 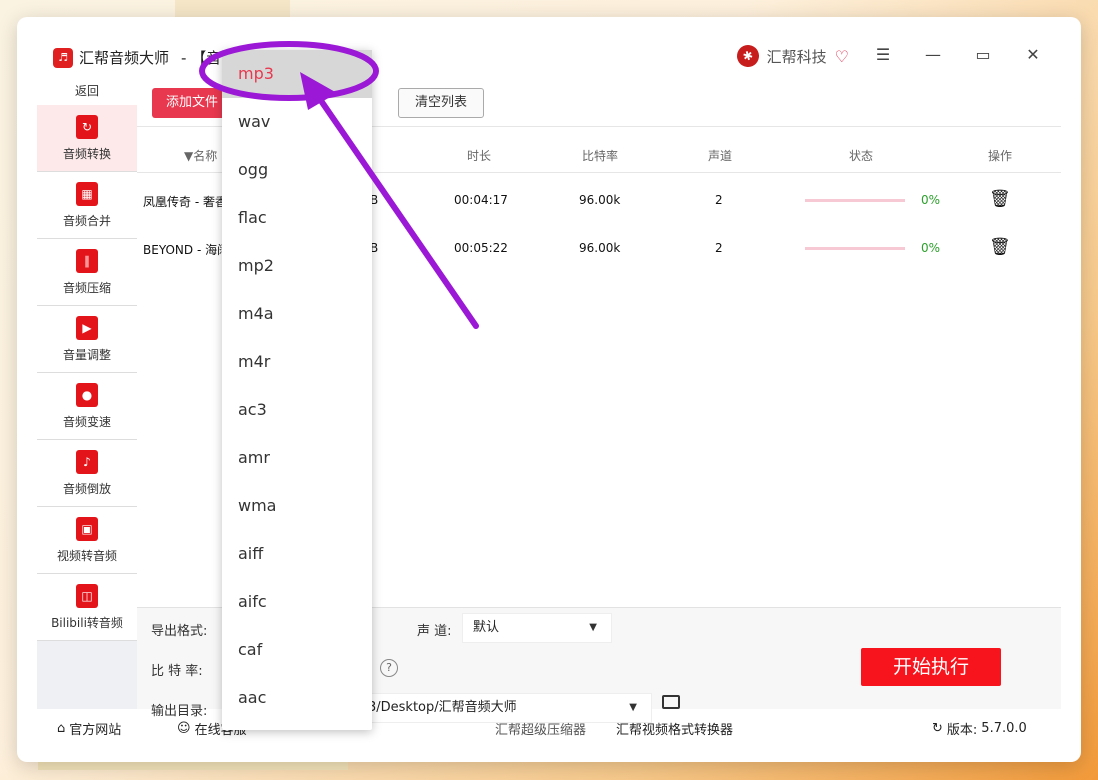 What do you see at coordinates (979, 728) in the screenshot?
I see `version-info: ↻ 版本: 5.7.0.0` at bounding box center [979, 728].